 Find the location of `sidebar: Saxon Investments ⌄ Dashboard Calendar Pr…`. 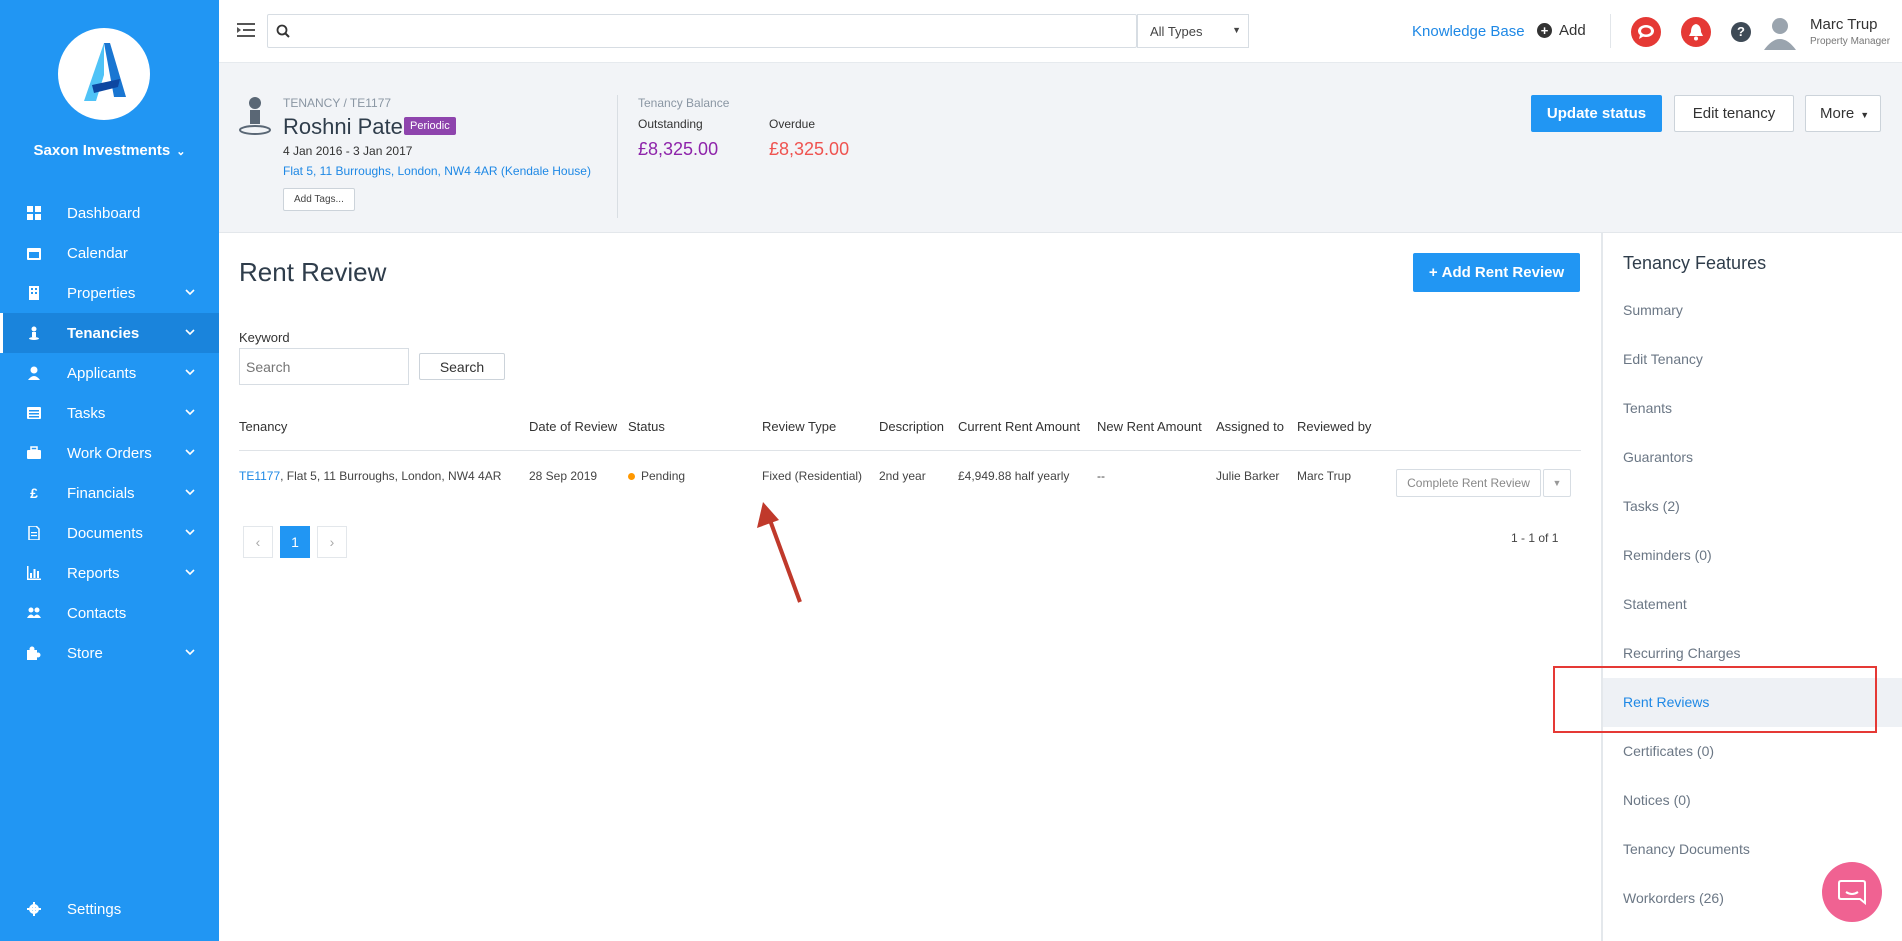

sidebar: Saxon Investments ⌄ Dashboard Calendar Pr… is located at coordinates (109, 470).